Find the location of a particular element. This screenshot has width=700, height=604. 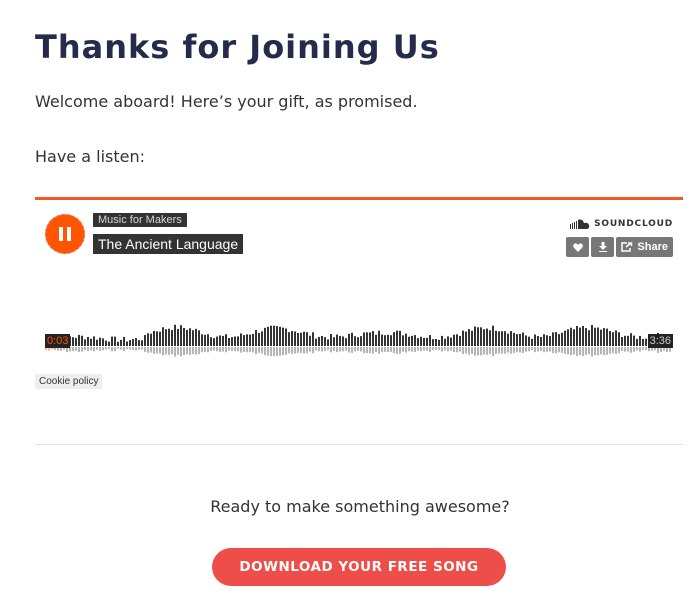

download-button is located at coordinates (603, 247).